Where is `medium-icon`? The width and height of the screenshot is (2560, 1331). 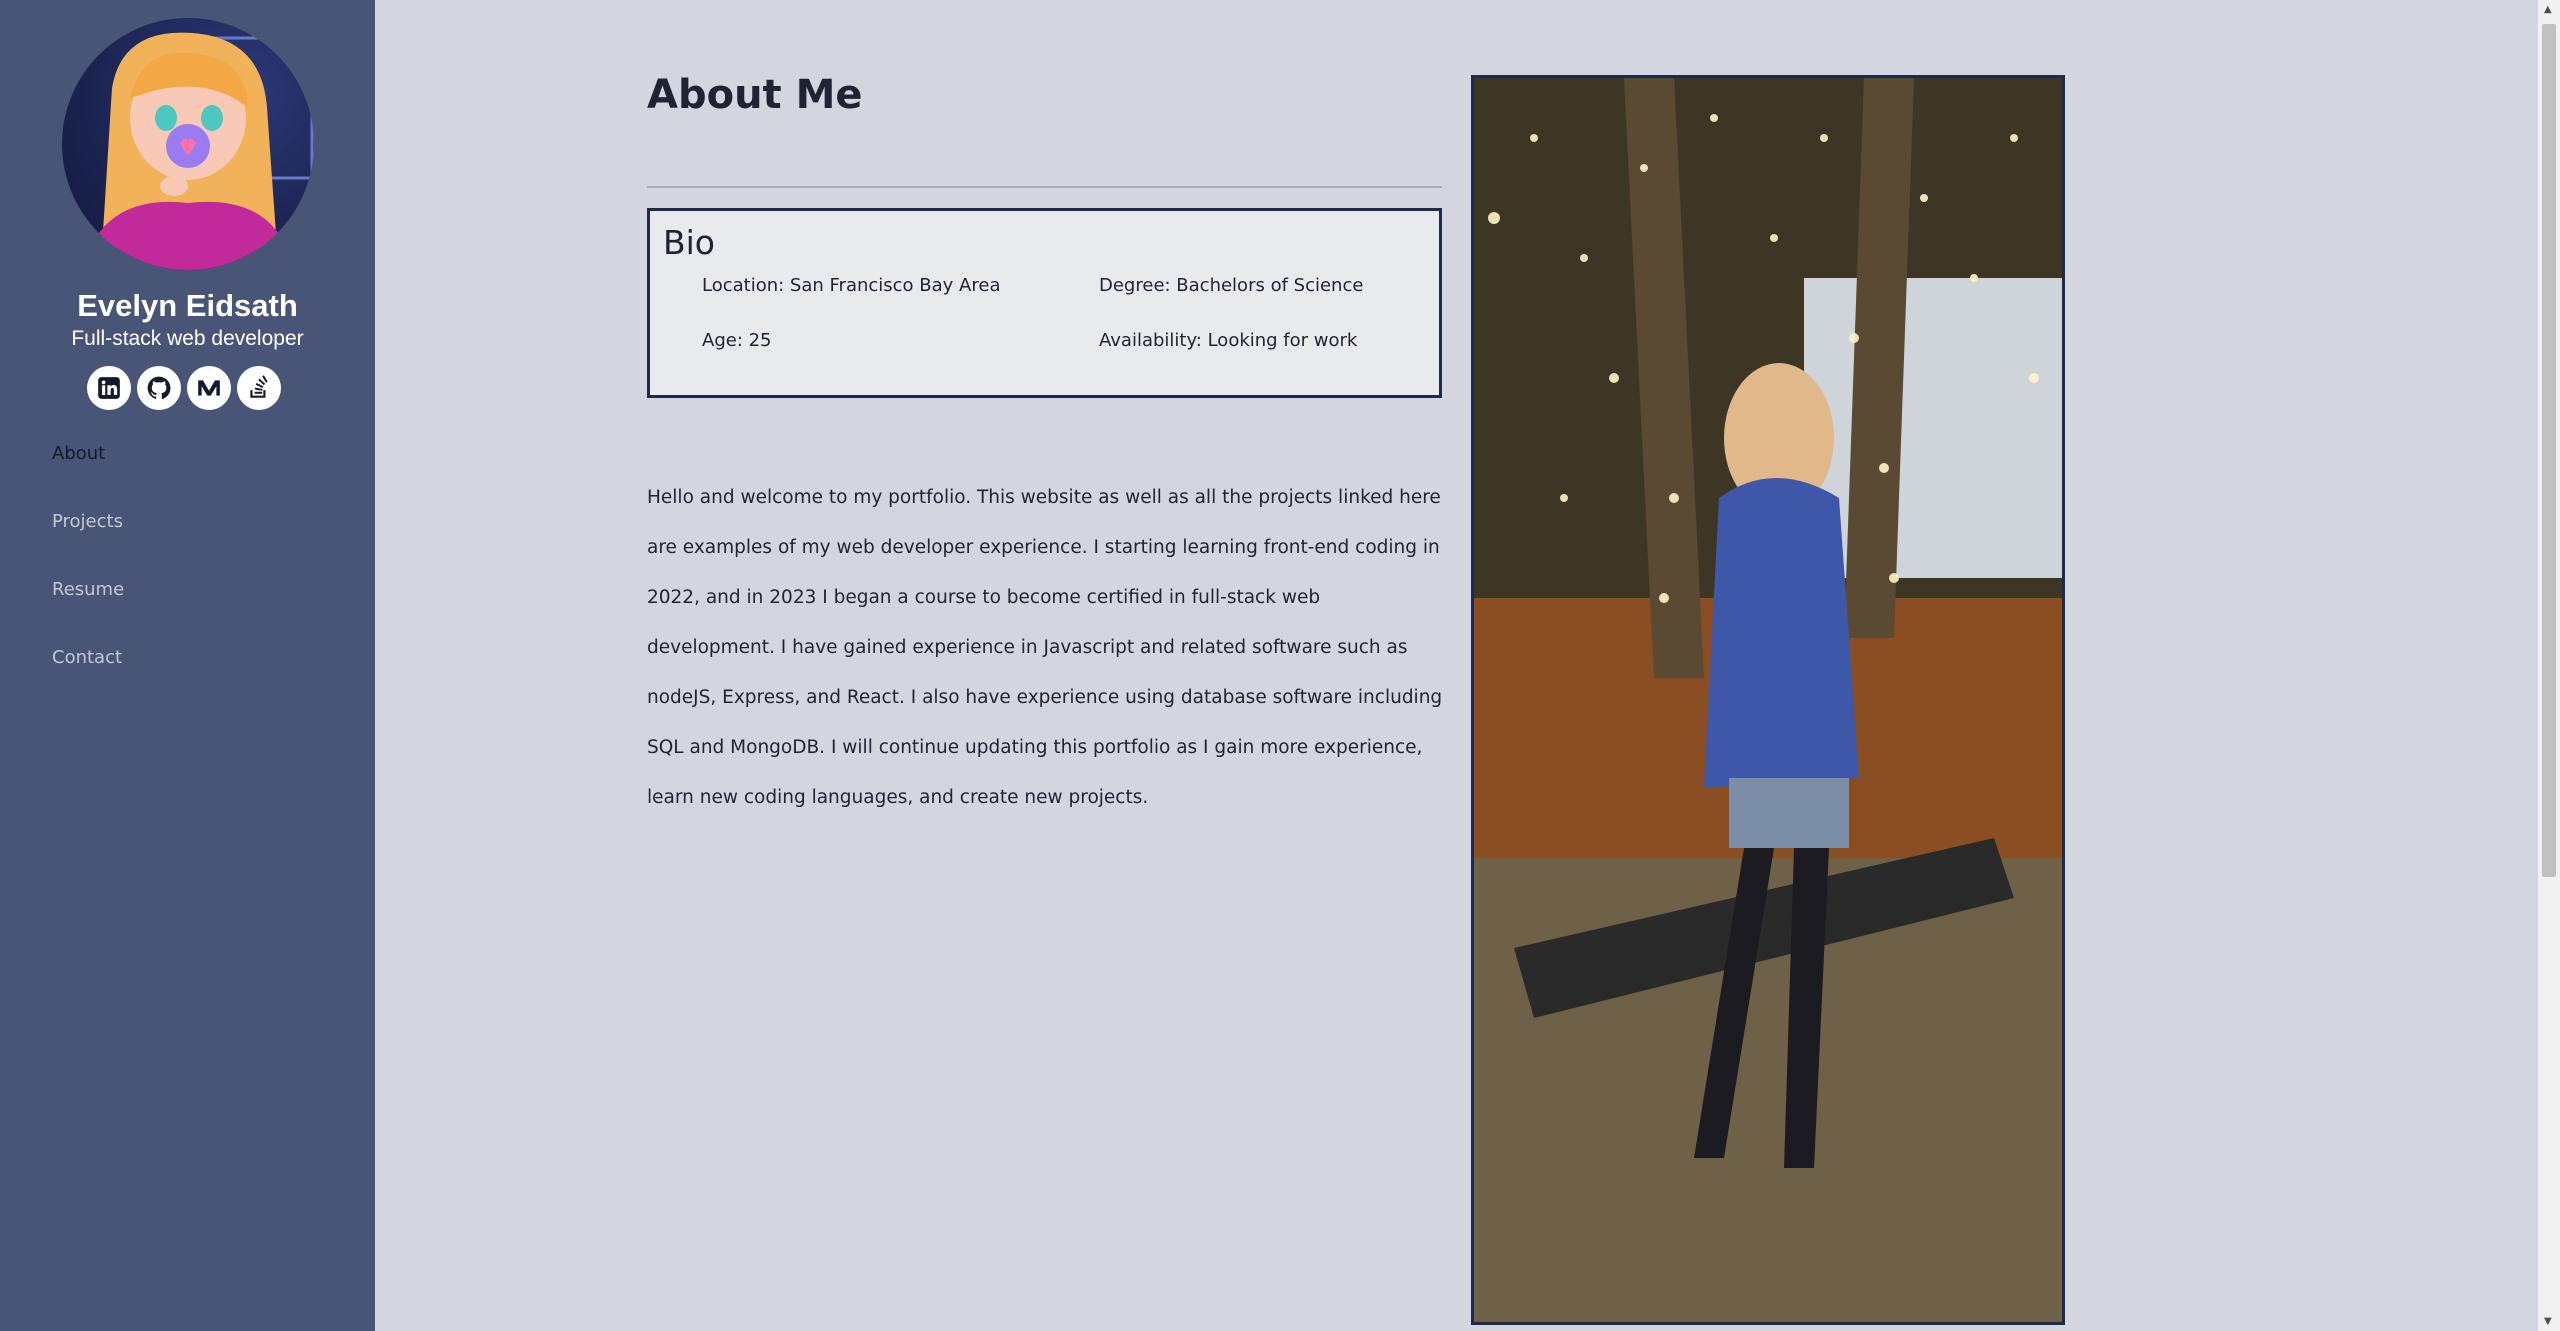 medium-icon is located at coordinates (209, 388).